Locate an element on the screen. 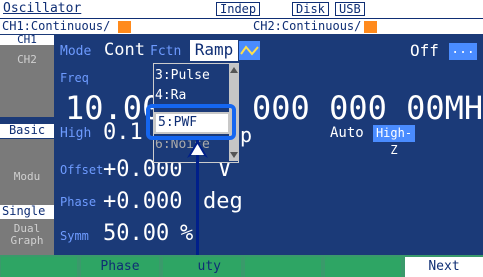  freq-value-right: 000 000 00MHz is located at coordinates (367, 108).